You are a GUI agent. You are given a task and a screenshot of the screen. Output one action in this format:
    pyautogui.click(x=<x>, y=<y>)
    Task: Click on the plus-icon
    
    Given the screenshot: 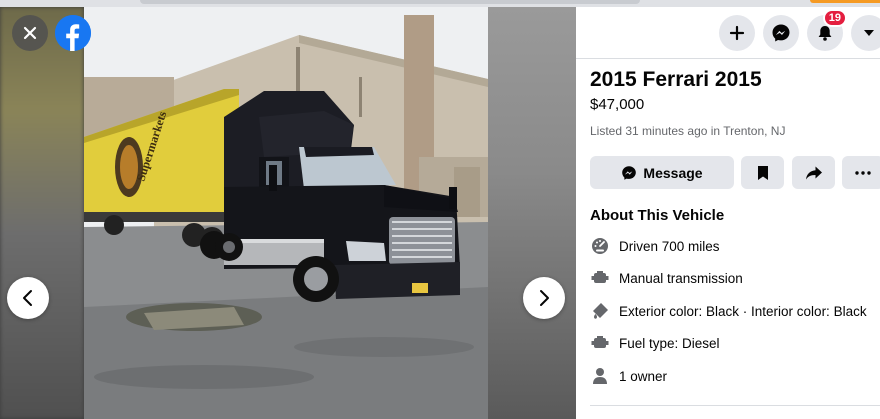 What is the action you would take?
    pyautogui.click(x=737, y=33)
    